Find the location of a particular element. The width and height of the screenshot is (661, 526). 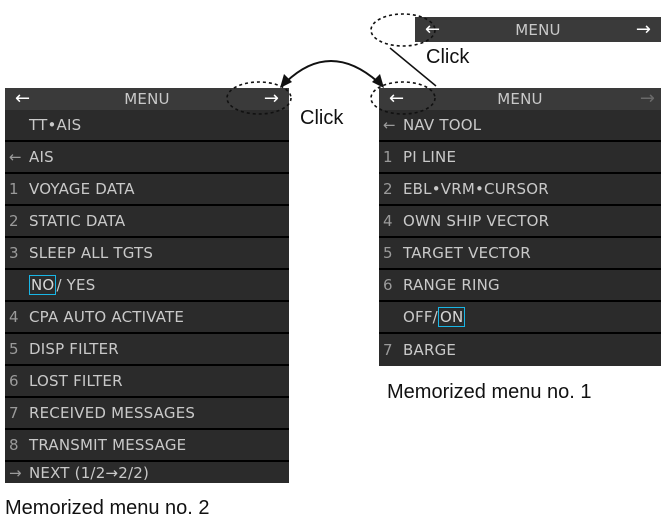

arrowhead-left is located at coordinates (286, 81).